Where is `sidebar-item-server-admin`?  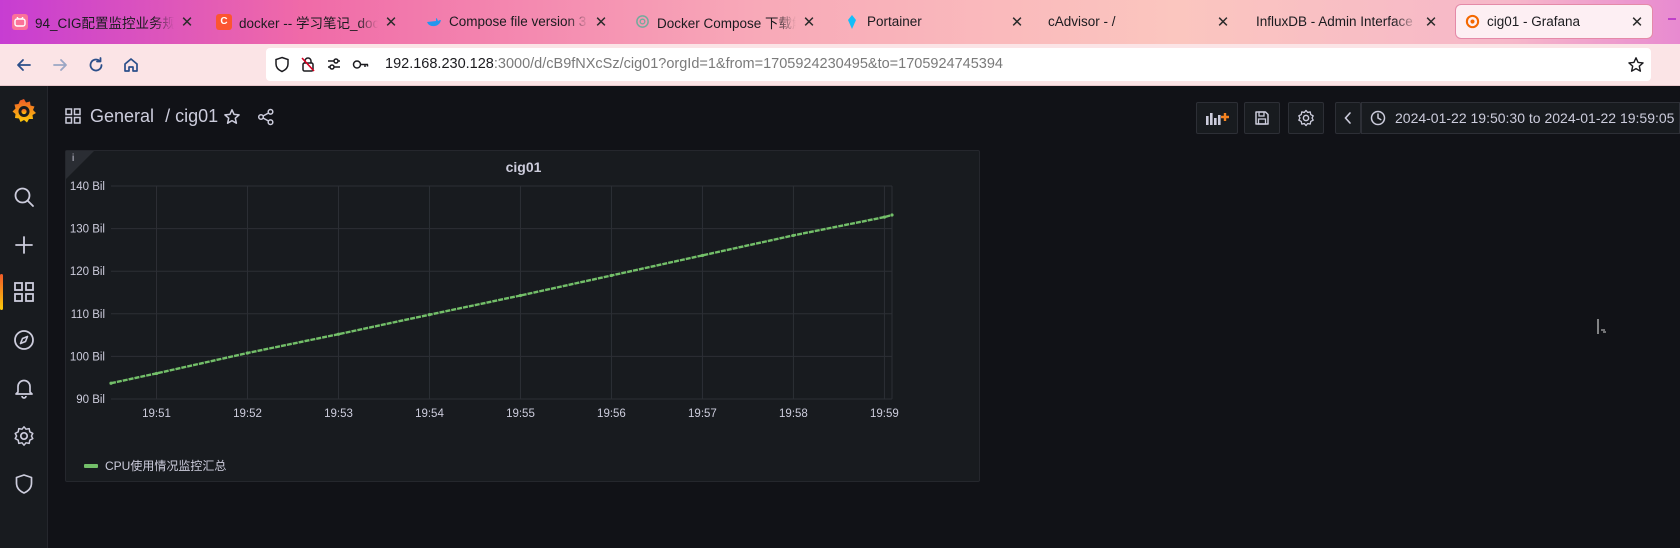
sidebar-item-server-admin is located at coordinates (24, 484).